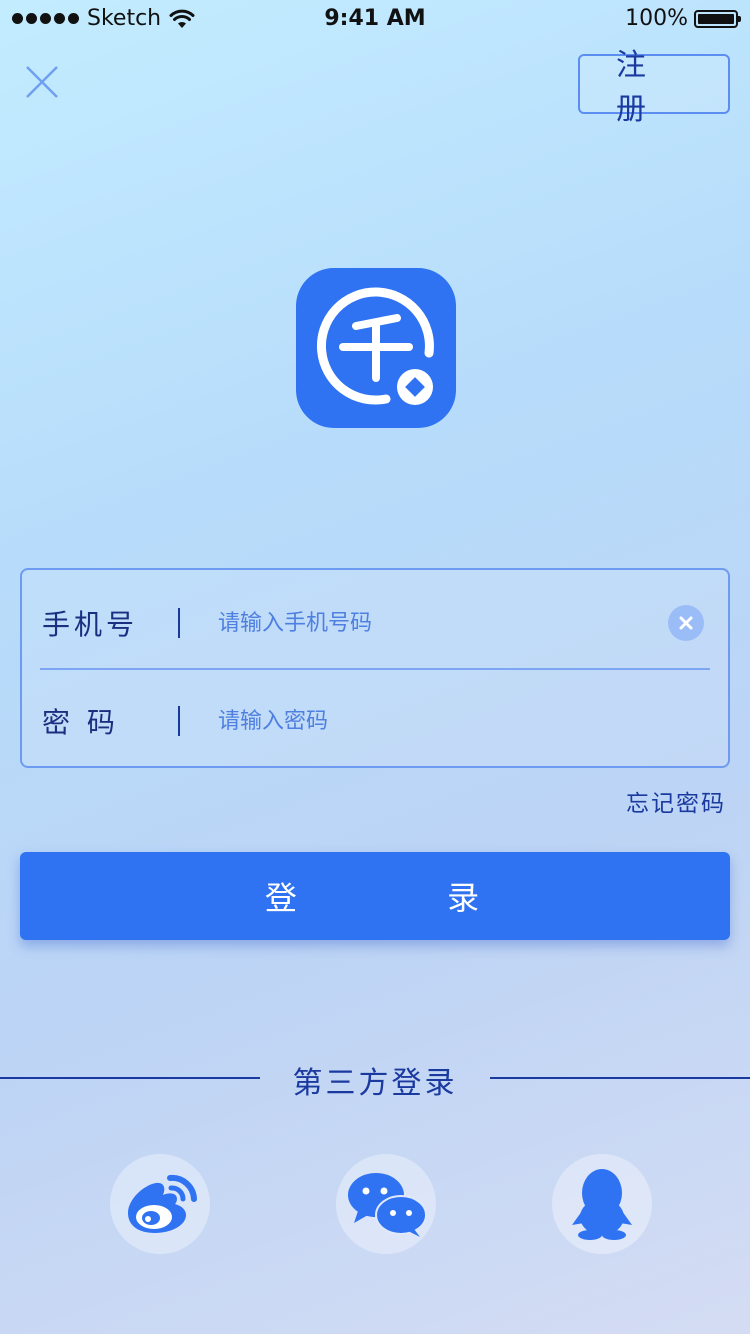 The image size is (750, 1334). I want to click on form-divider, so click(375, 669).